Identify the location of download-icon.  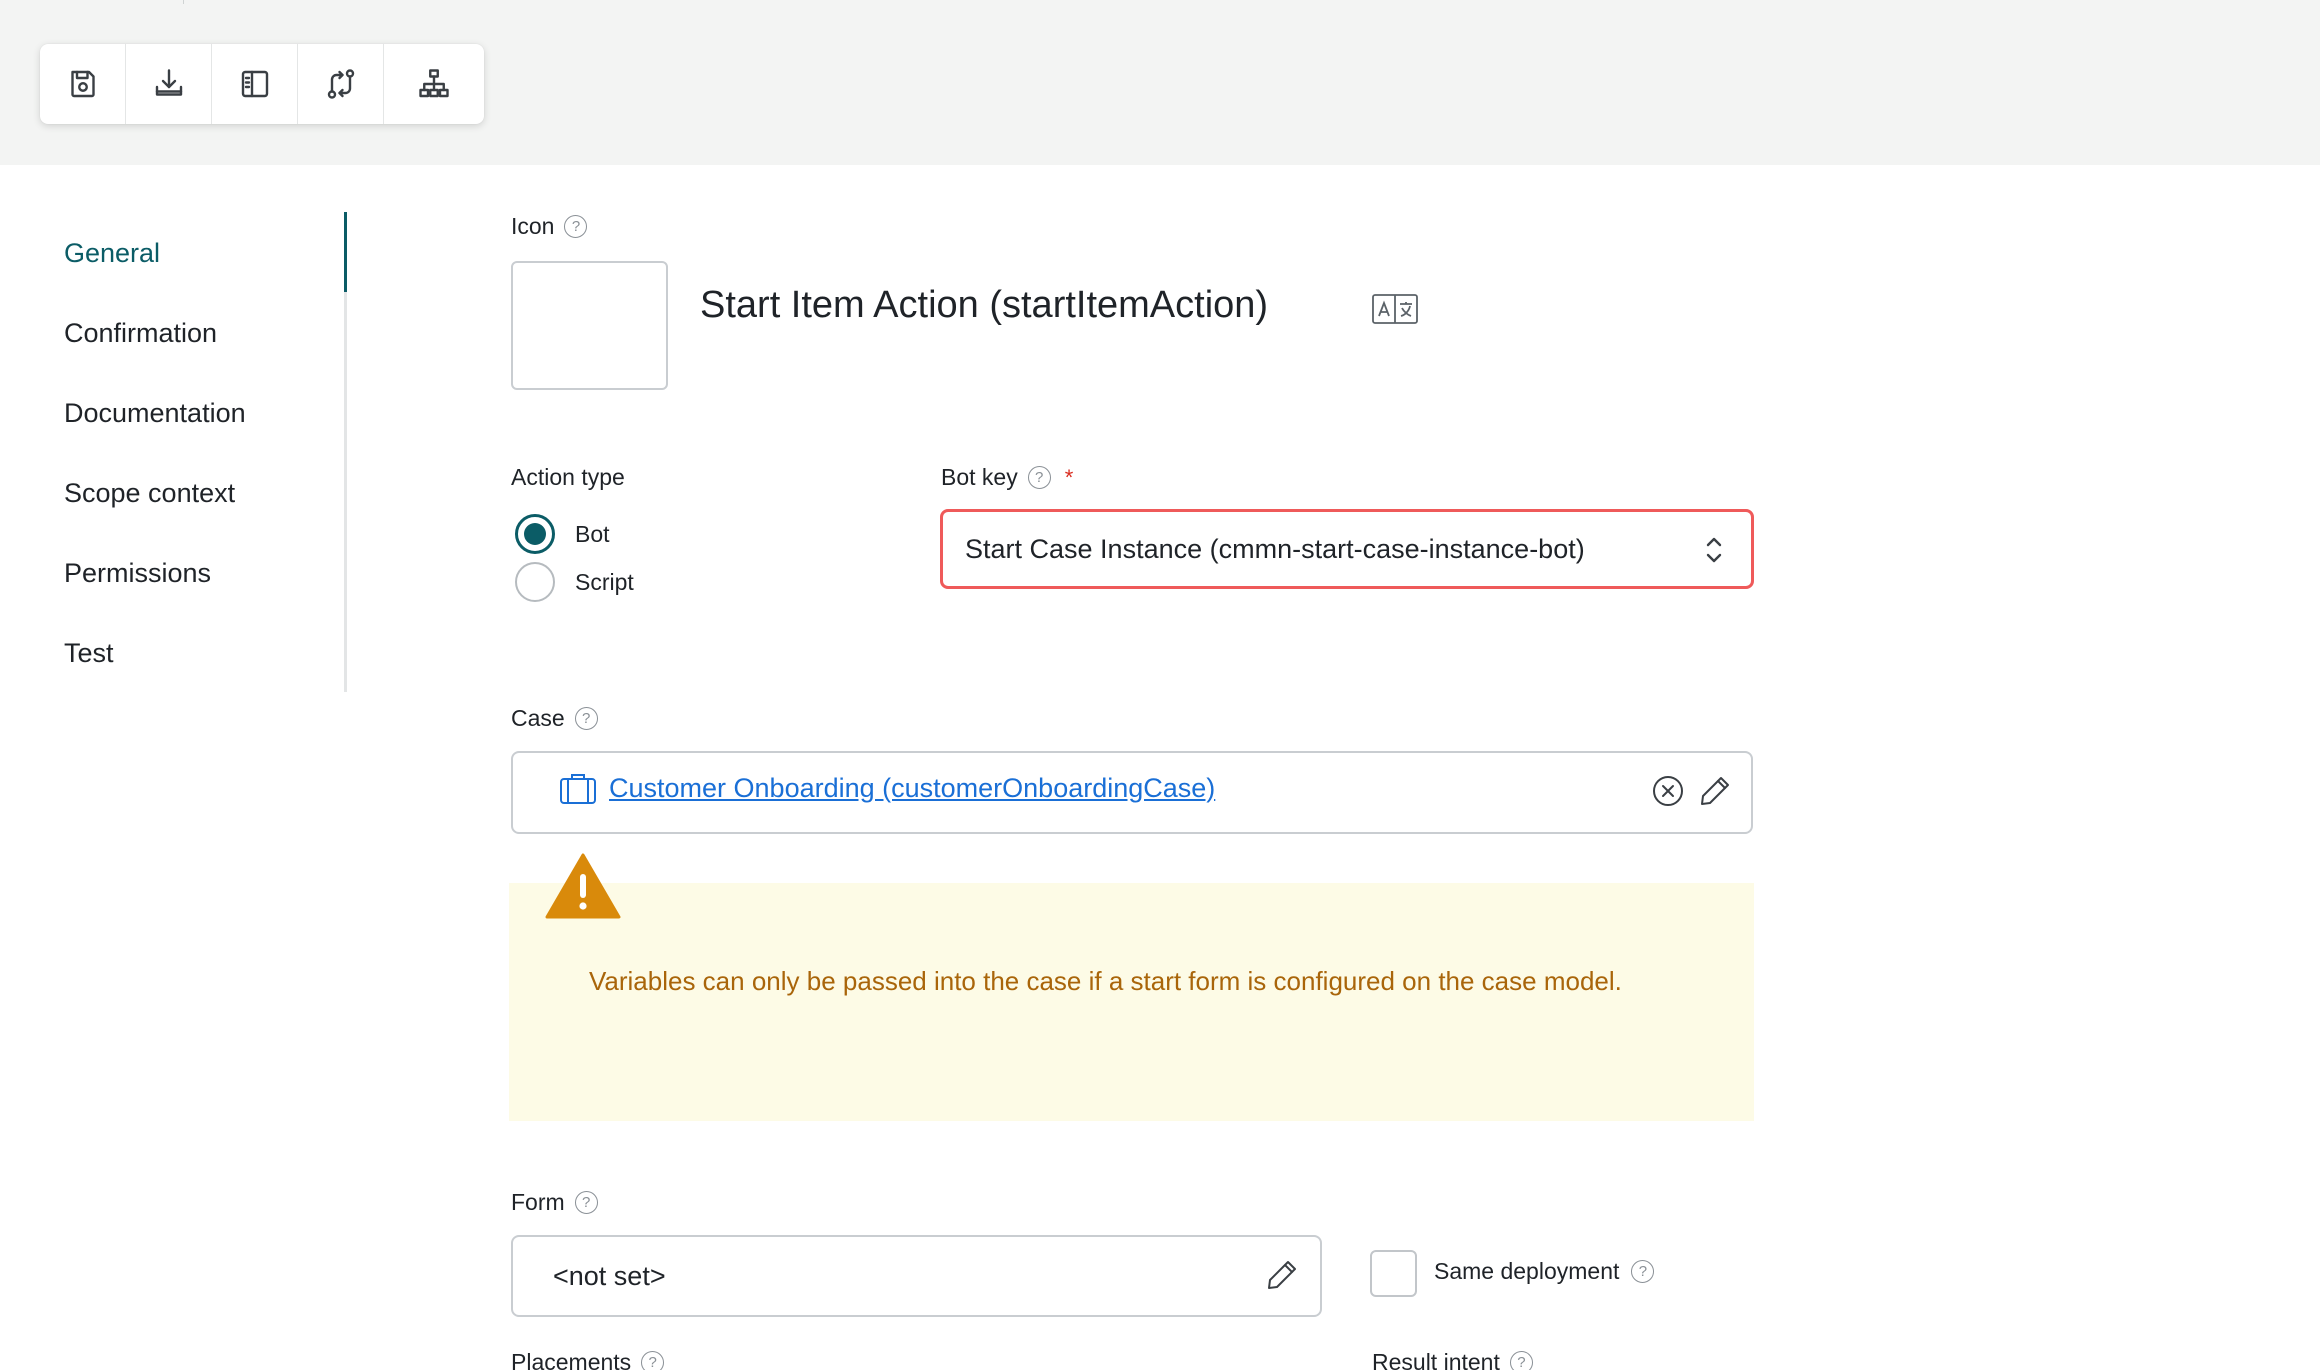
(168, 82).